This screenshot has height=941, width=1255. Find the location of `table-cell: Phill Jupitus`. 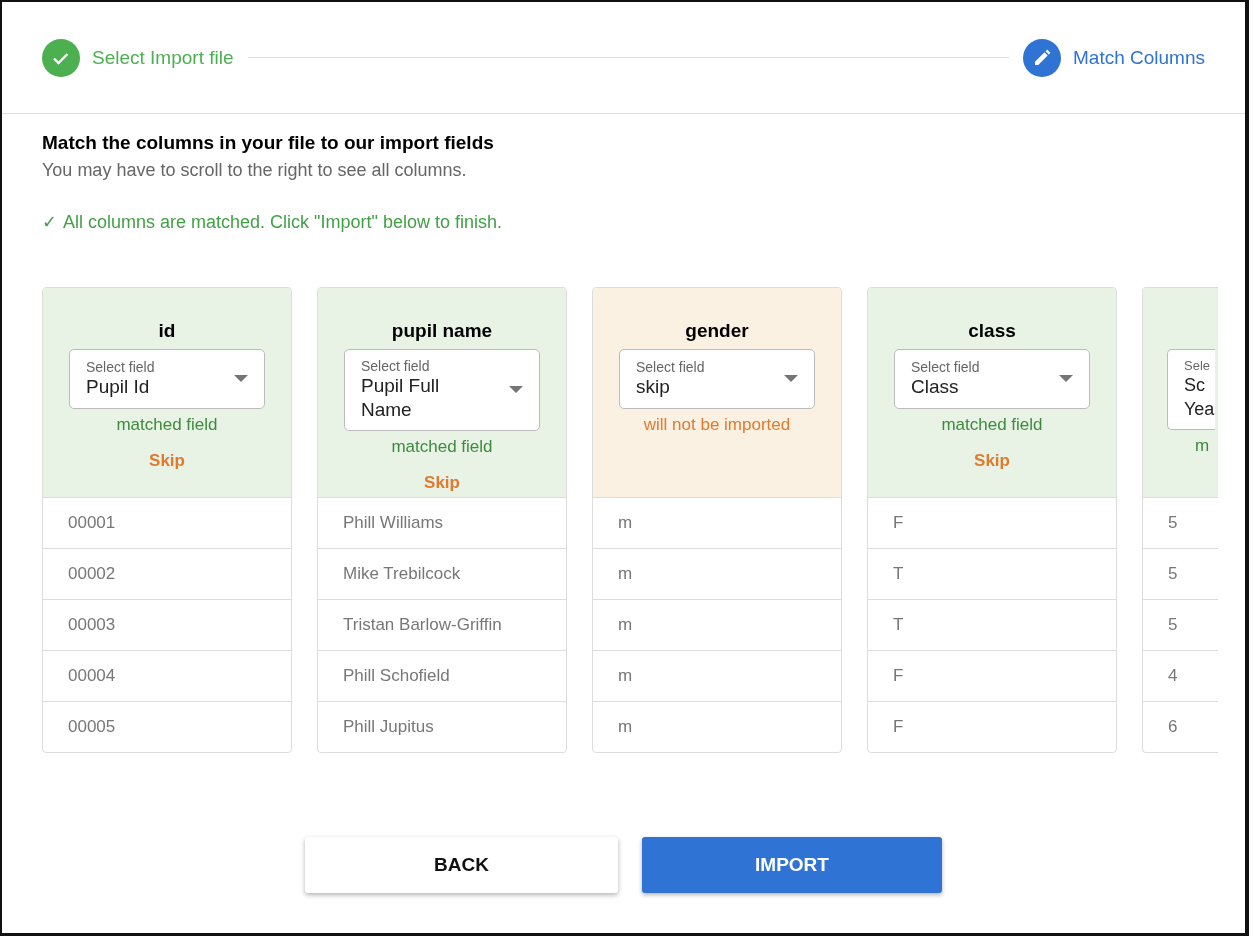

table-cell: Phill Jupitus is located at coordinates (388, 727).